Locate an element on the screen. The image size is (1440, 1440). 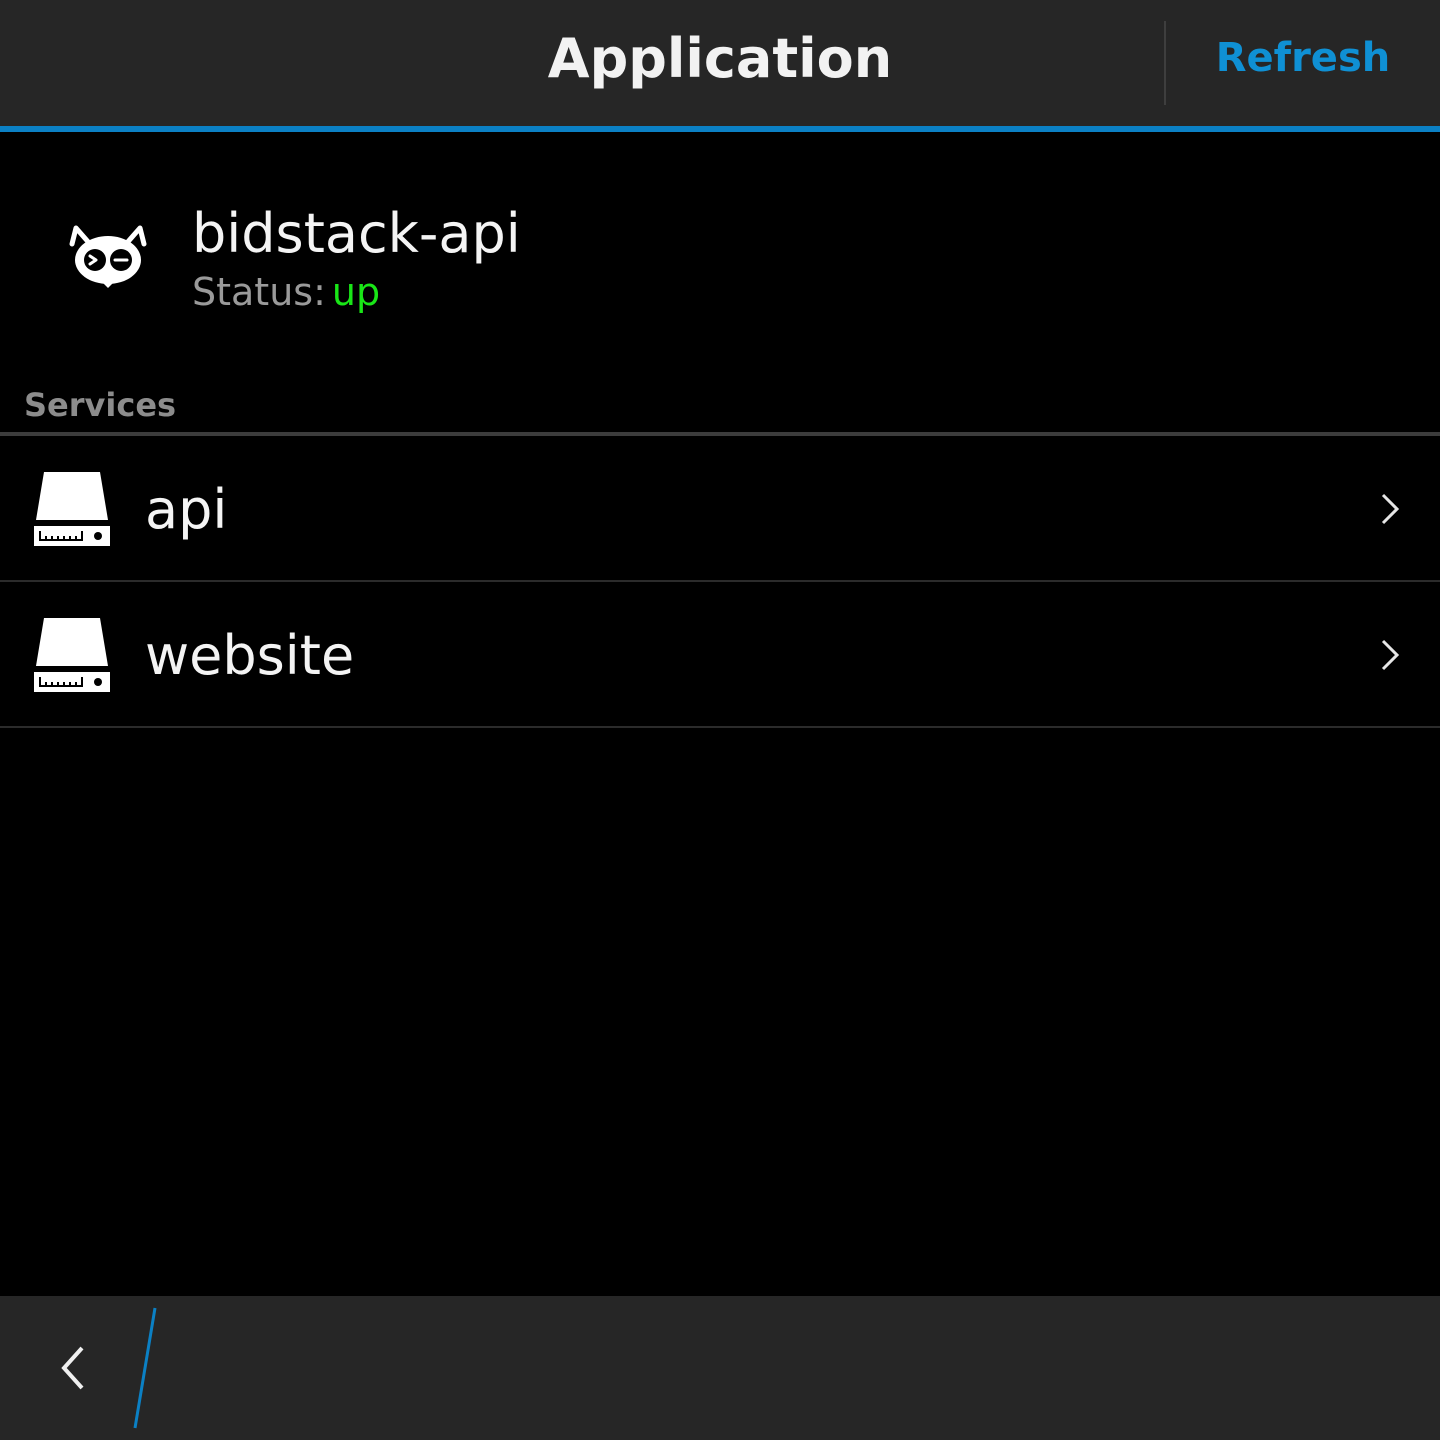
back-slash-divider is located at coordinates (145, 1368).